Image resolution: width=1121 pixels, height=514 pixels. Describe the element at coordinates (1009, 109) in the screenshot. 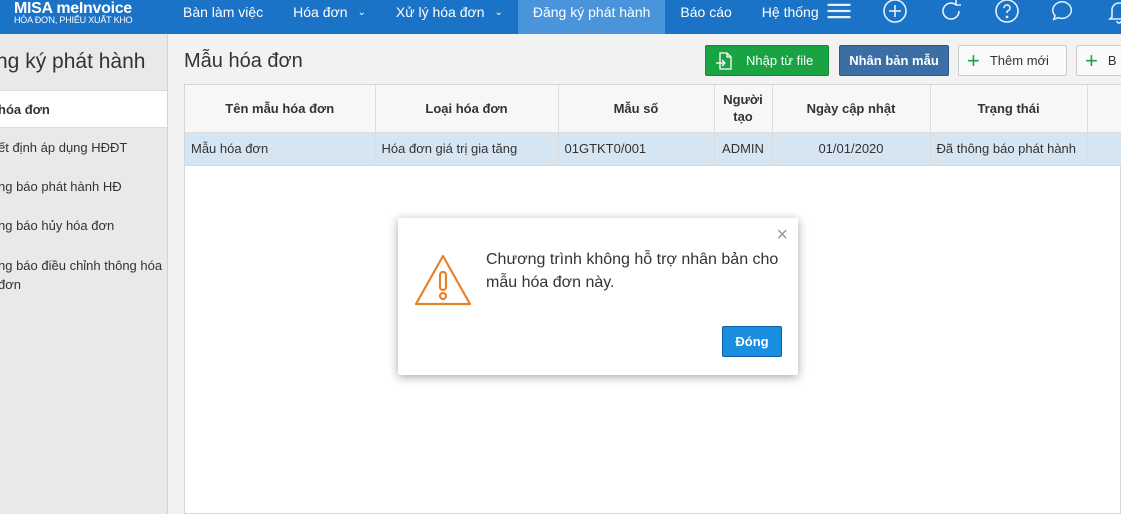

I see `column-header-status: Trạng thái` at that location.